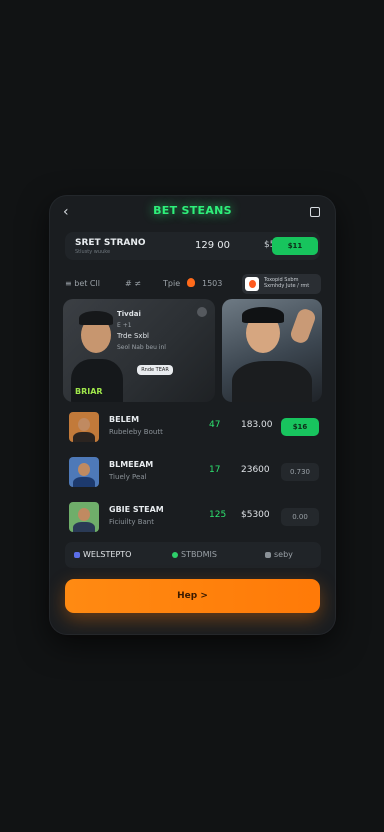 This screenshot has width=384, height=832. What do you see at coordinates (141, 347) in the screenshot?
I see `hero-line4: Seol Nab beu inl` at bounding box center [141, 347].